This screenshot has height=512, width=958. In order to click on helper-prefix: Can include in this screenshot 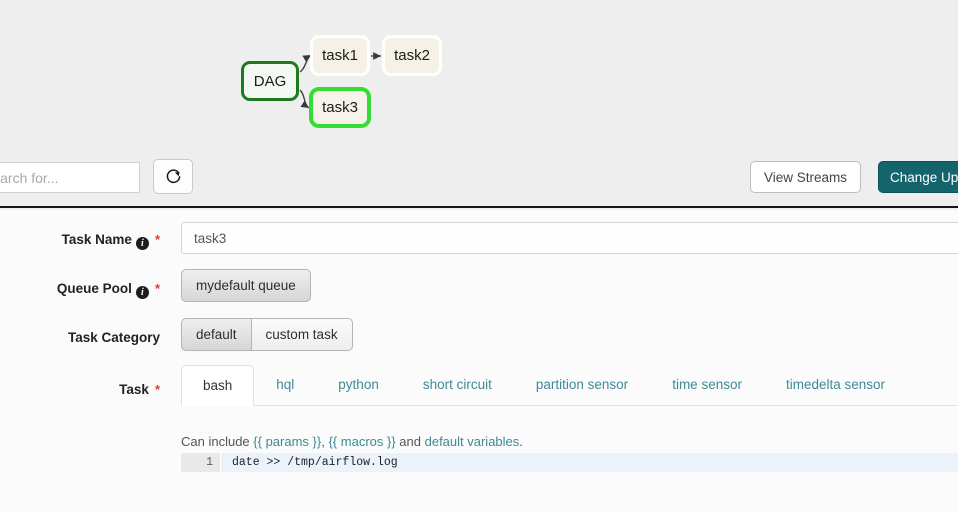, I will do `click(217, 441)`.